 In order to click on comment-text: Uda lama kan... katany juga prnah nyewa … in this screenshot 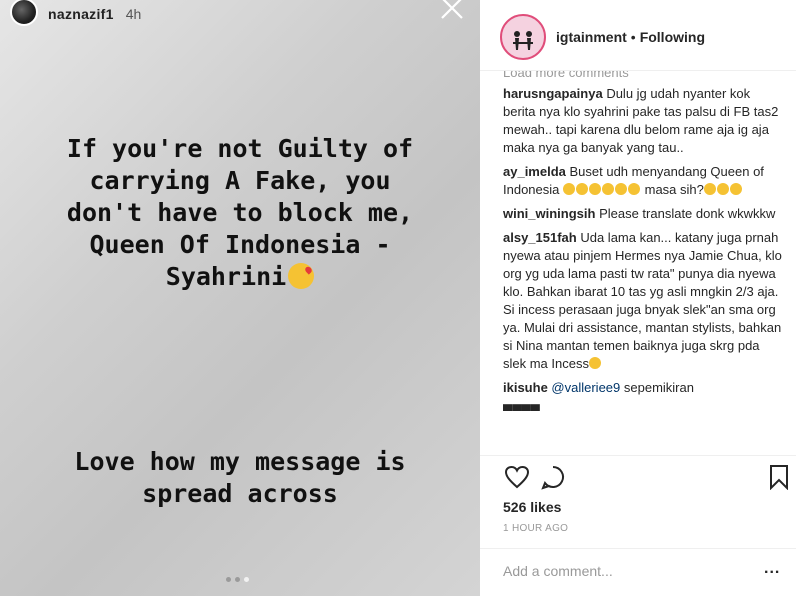, I will do `click(642, 300)`.